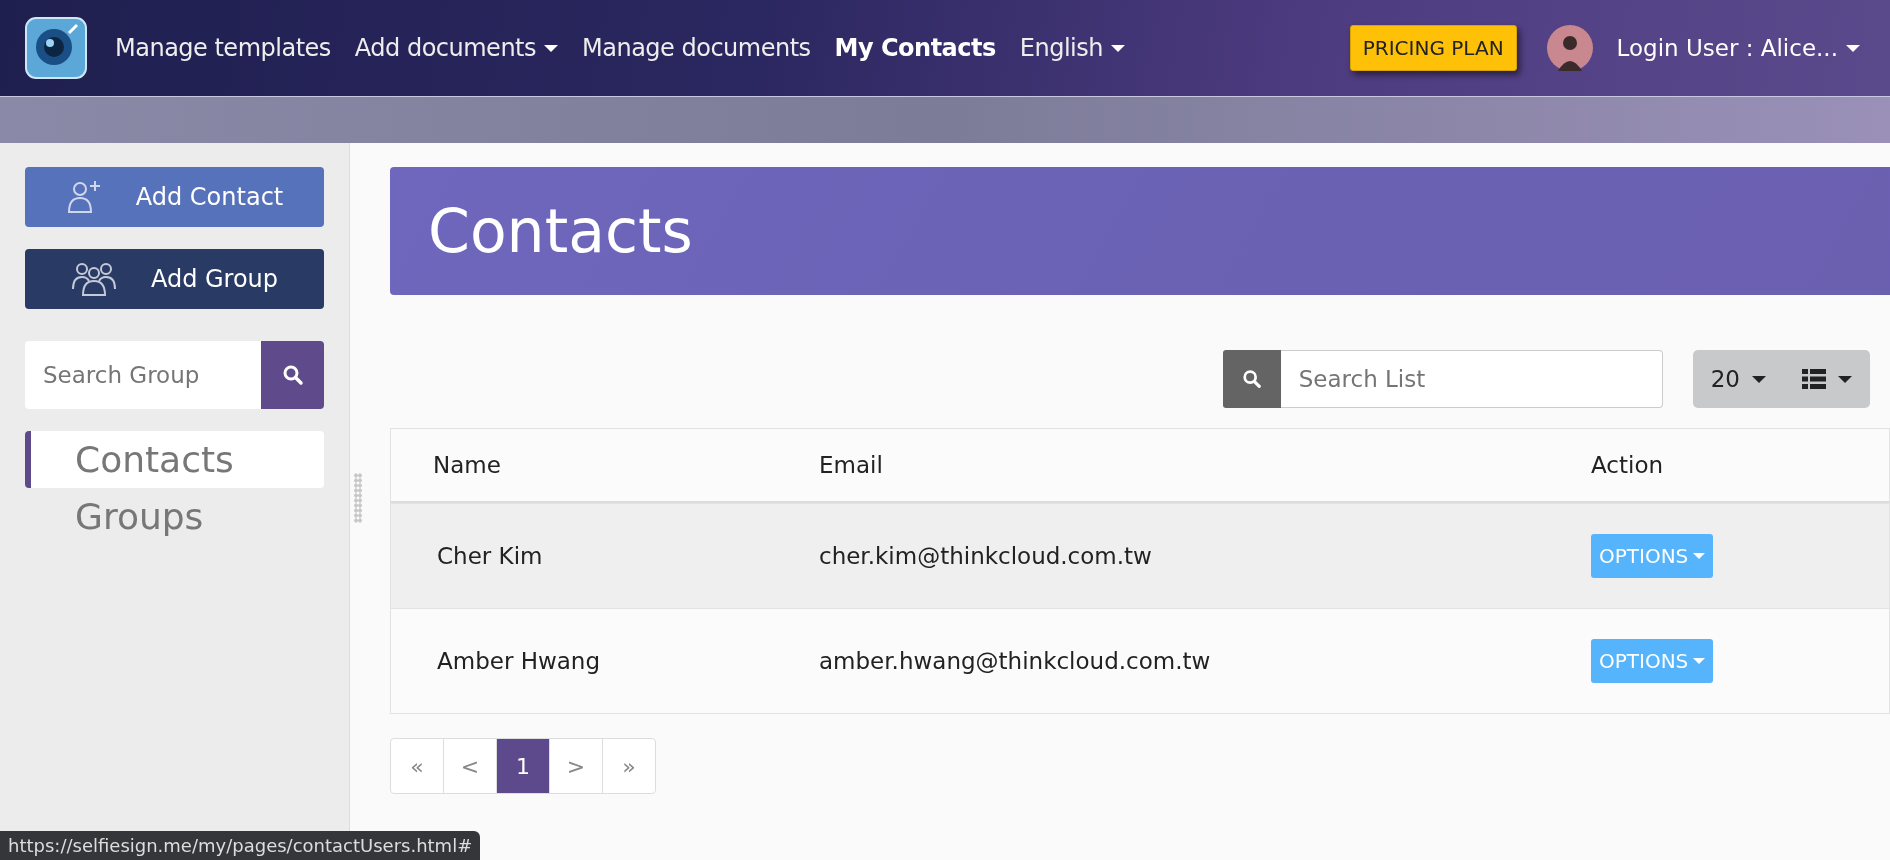 The width and height of the screenshot is (1890, 860). What do you see at coordinates (1433, 48) in the screenshot?
I see `pricing-plan-button: PRICING PLAN` at bounding box center [1433, 48].